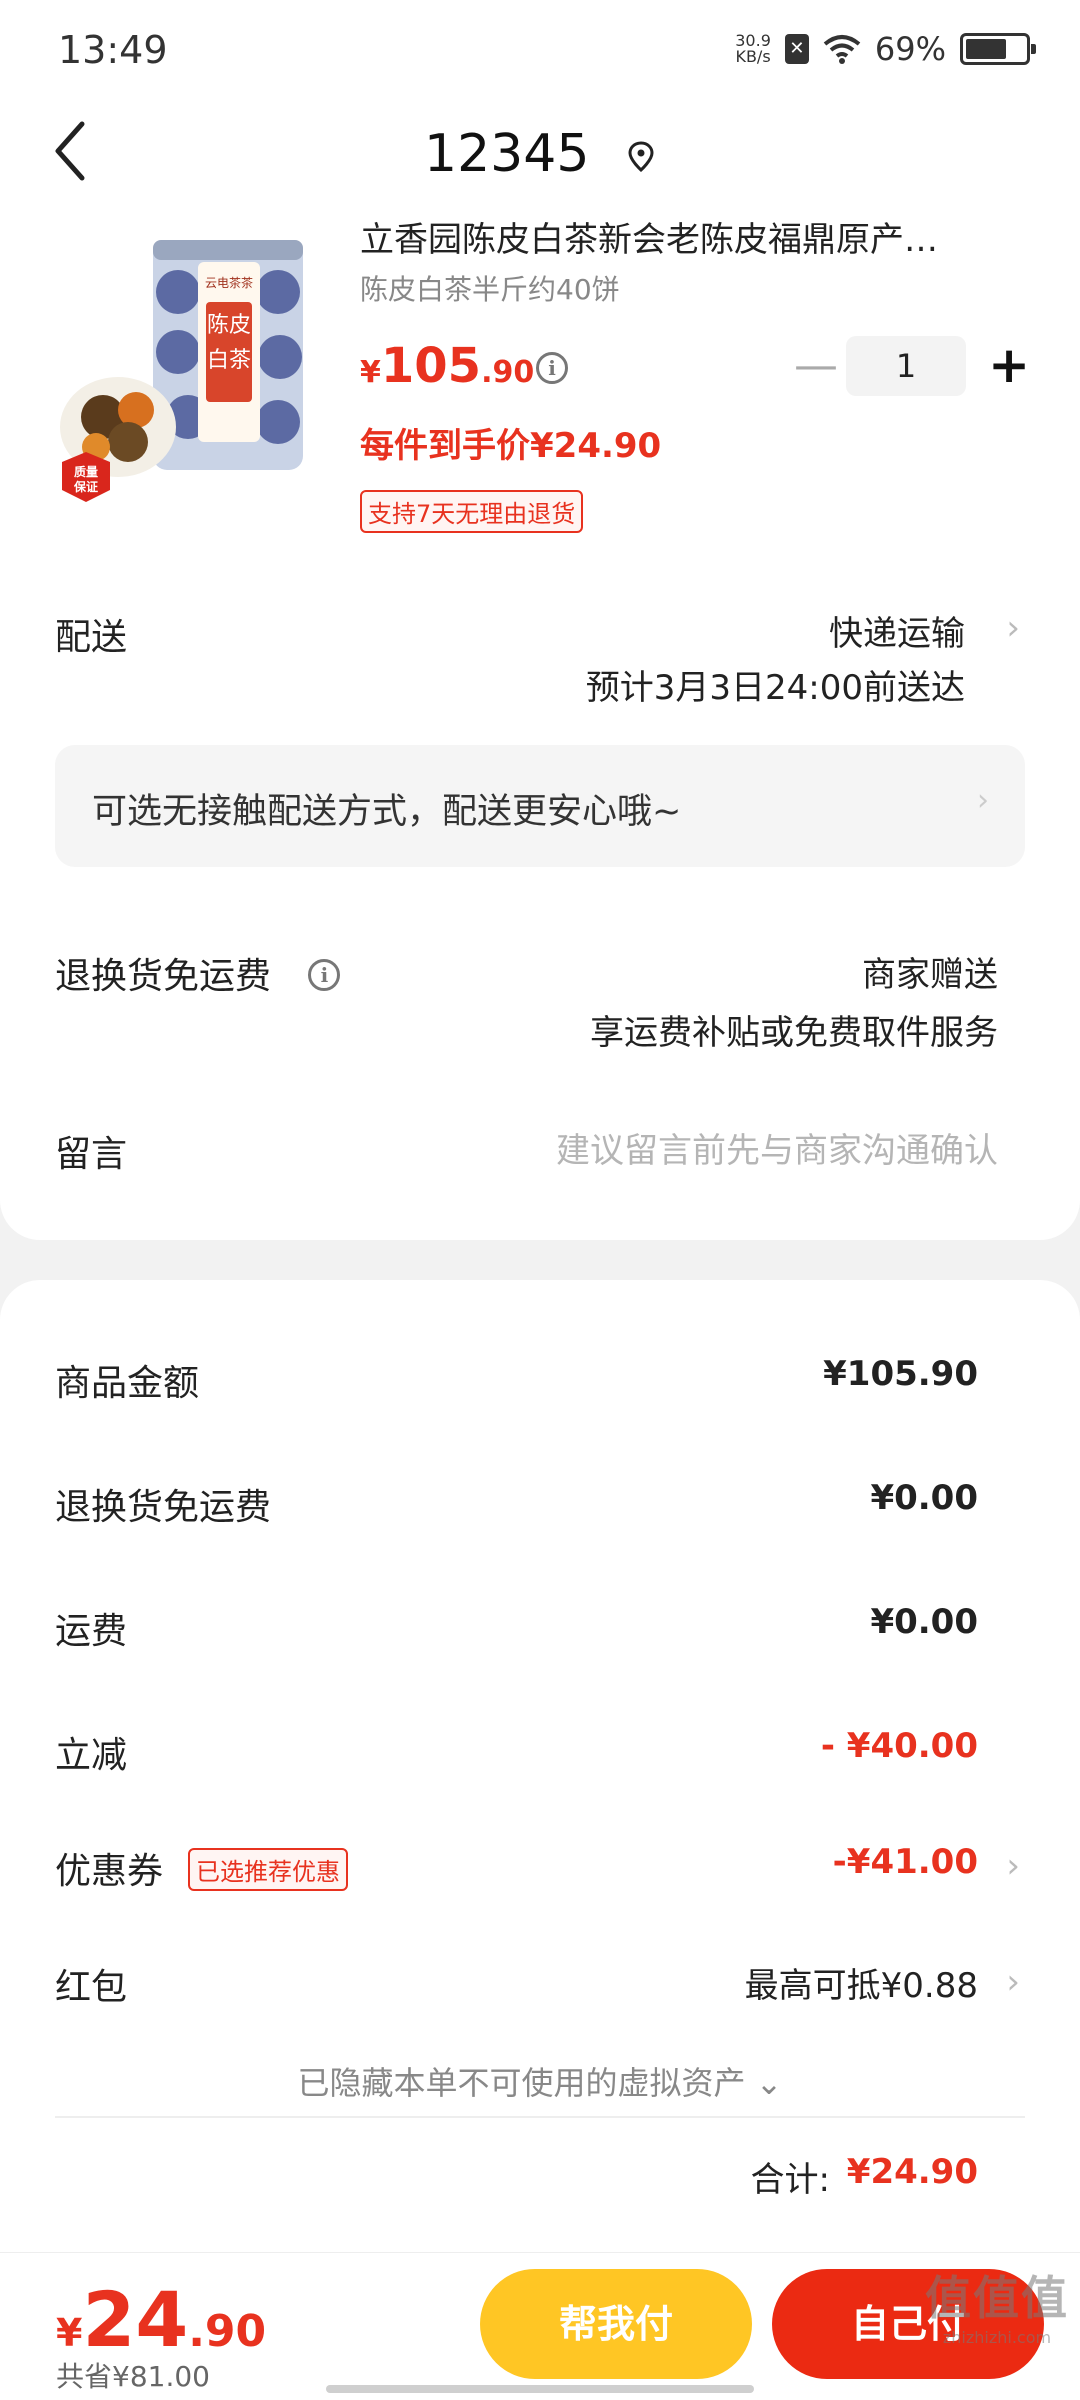 Image resolution: width=1080 pixels, height=2400 pixels. Describe the element at coordinates (181, 371) in the screenshot. I see `tea-can-illustration: 云电茶茶 陈皮 白茶 质量 保证` at that location.